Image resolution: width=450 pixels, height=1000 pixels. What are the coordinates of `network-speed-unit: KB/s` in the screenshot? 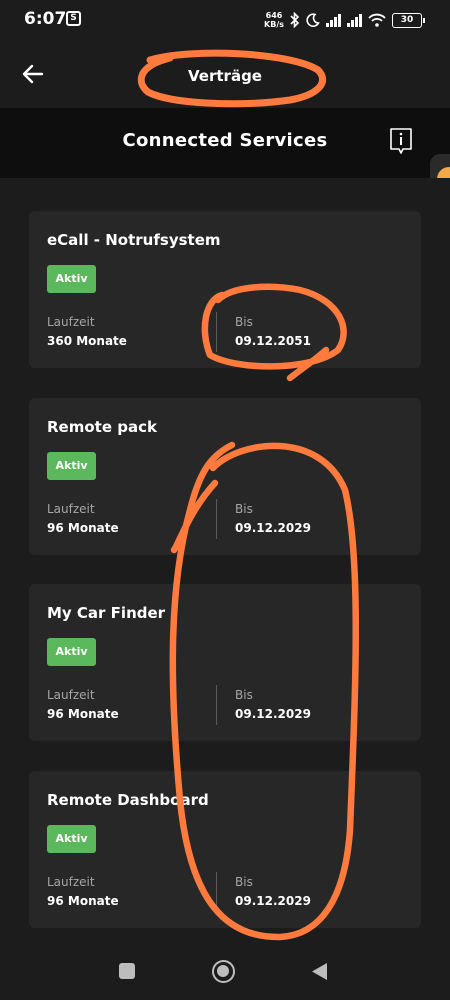 It's located at (274, 24).